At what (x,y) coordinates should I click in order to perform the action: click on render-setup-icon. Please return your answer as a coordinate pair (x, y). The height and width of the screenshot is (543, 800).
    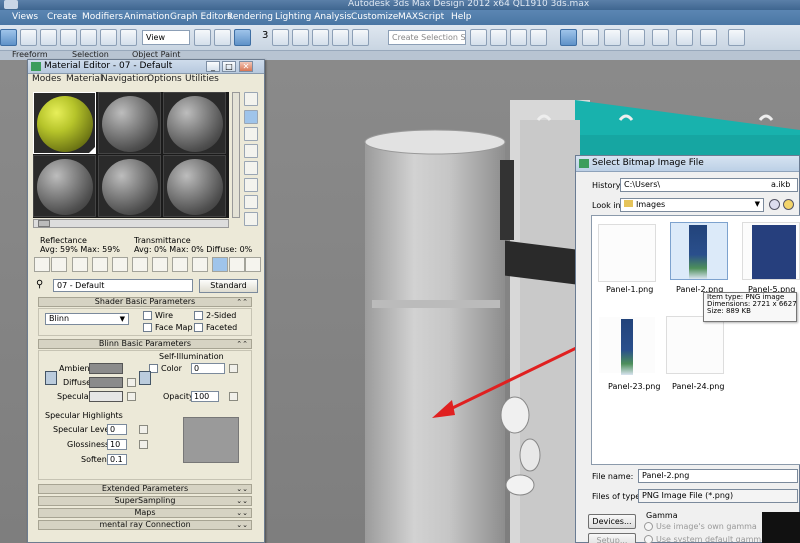
    Looking at the image, I should click on (636, 37).